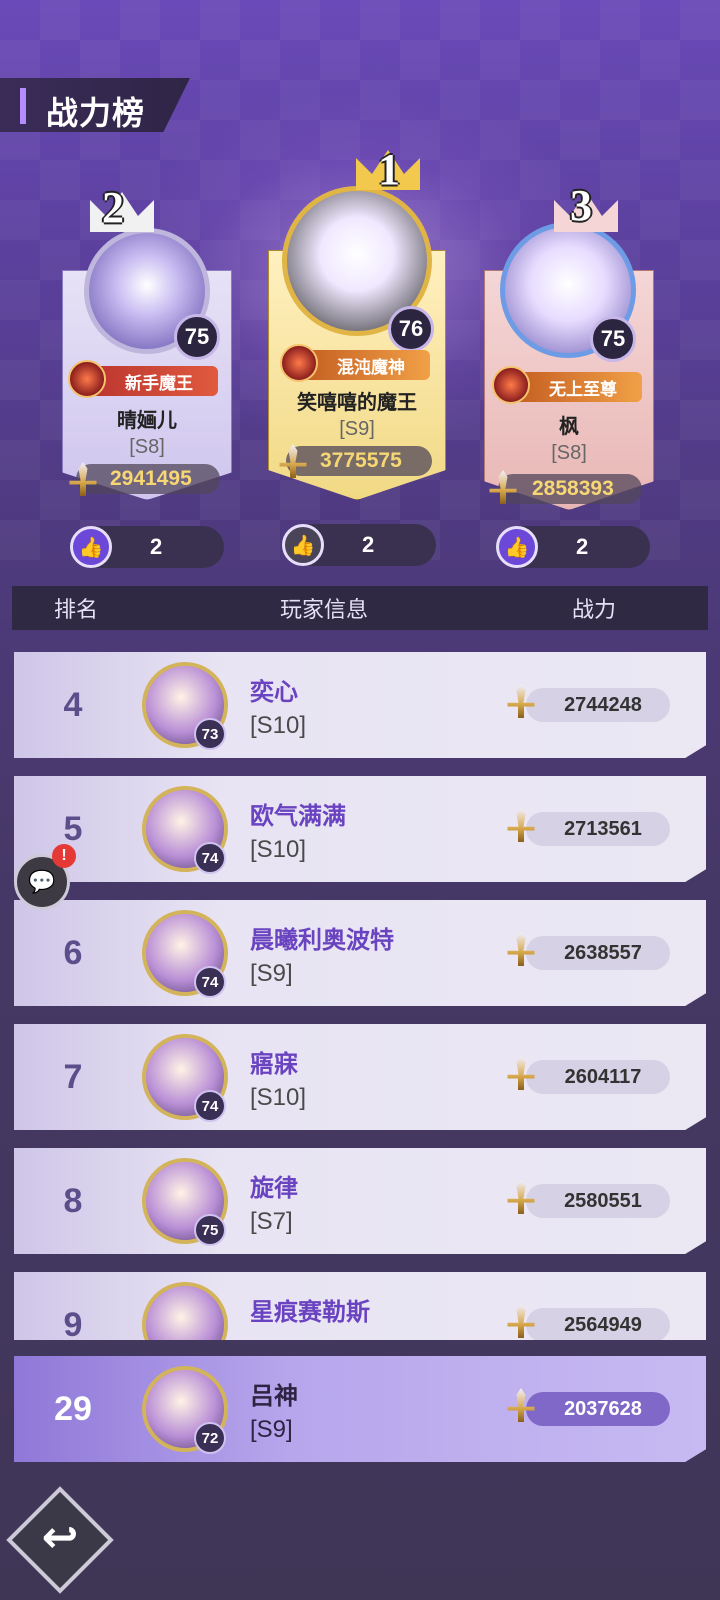 The image size is (720, 1600). What do you see at coordinates (573, 488) in the screenshot?
I see `power-value: 2858393` at bounding box center [573, 488].